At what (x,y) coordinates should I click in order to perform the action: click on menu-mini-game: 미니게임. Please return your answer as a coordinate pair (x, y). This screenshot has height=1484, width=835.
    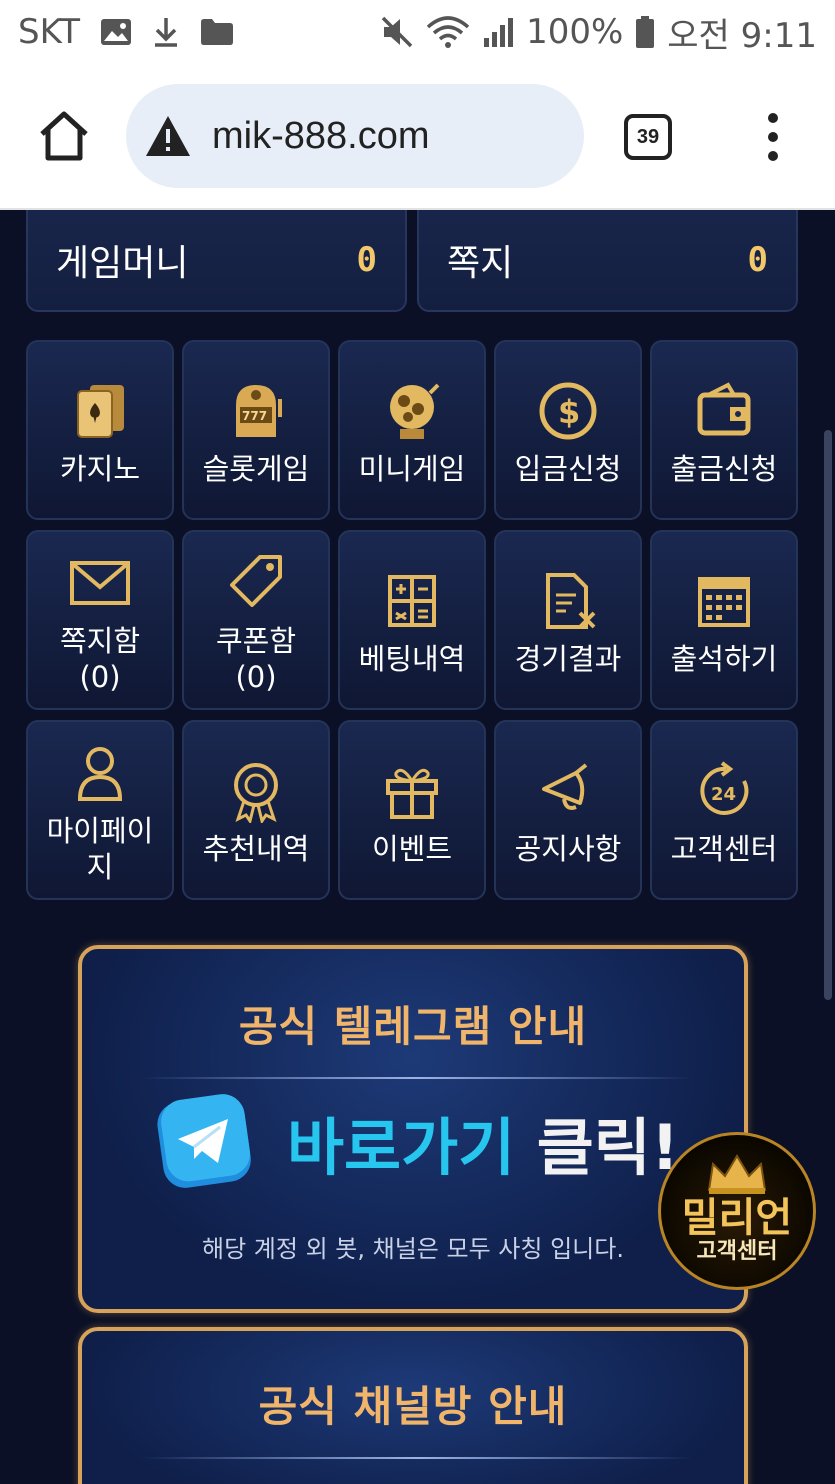
    Looking at the image, I should click on (412, 430).